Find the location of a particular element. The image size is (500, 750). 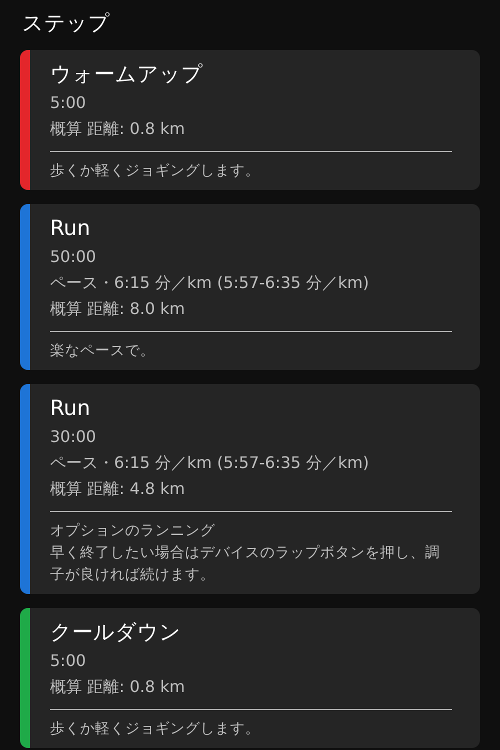

step-title: ウォームアップ is located at coordinates (127, 74).